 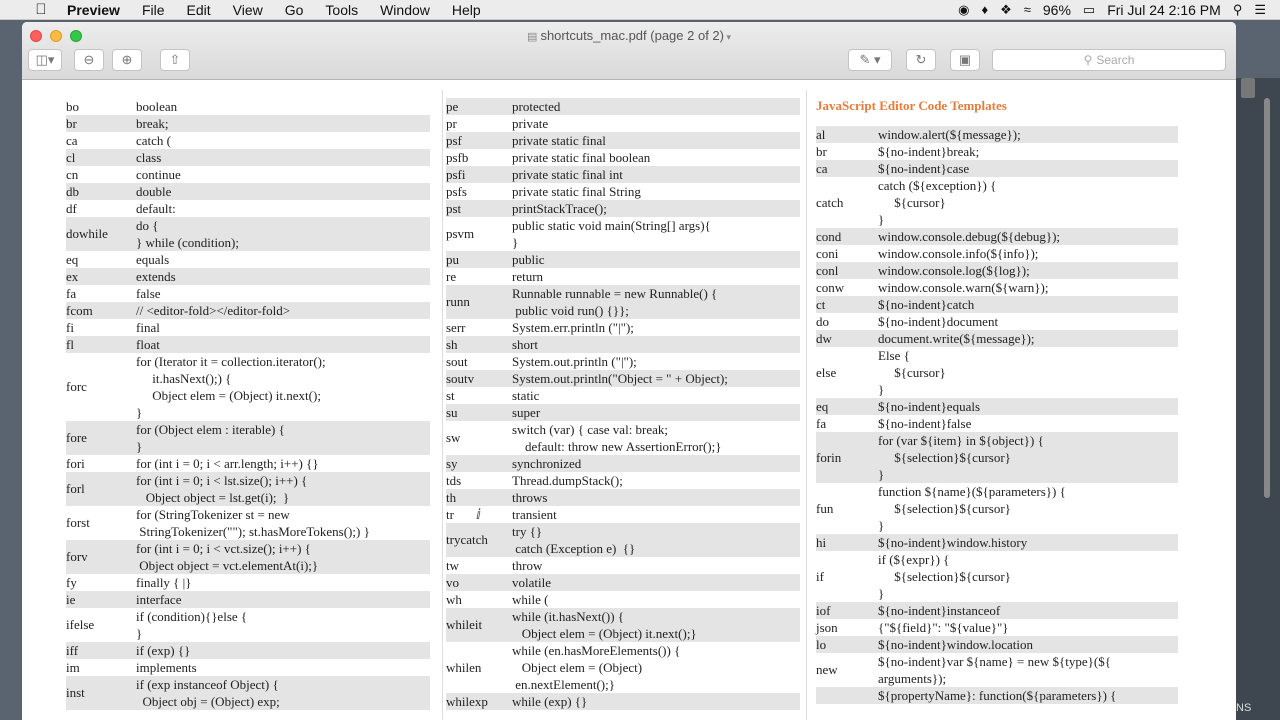 What do you see at coordinates (937, 185) in the screenshot?
I see `expansion-line: catch (${exception}) {` at bounding box center [937, 185].